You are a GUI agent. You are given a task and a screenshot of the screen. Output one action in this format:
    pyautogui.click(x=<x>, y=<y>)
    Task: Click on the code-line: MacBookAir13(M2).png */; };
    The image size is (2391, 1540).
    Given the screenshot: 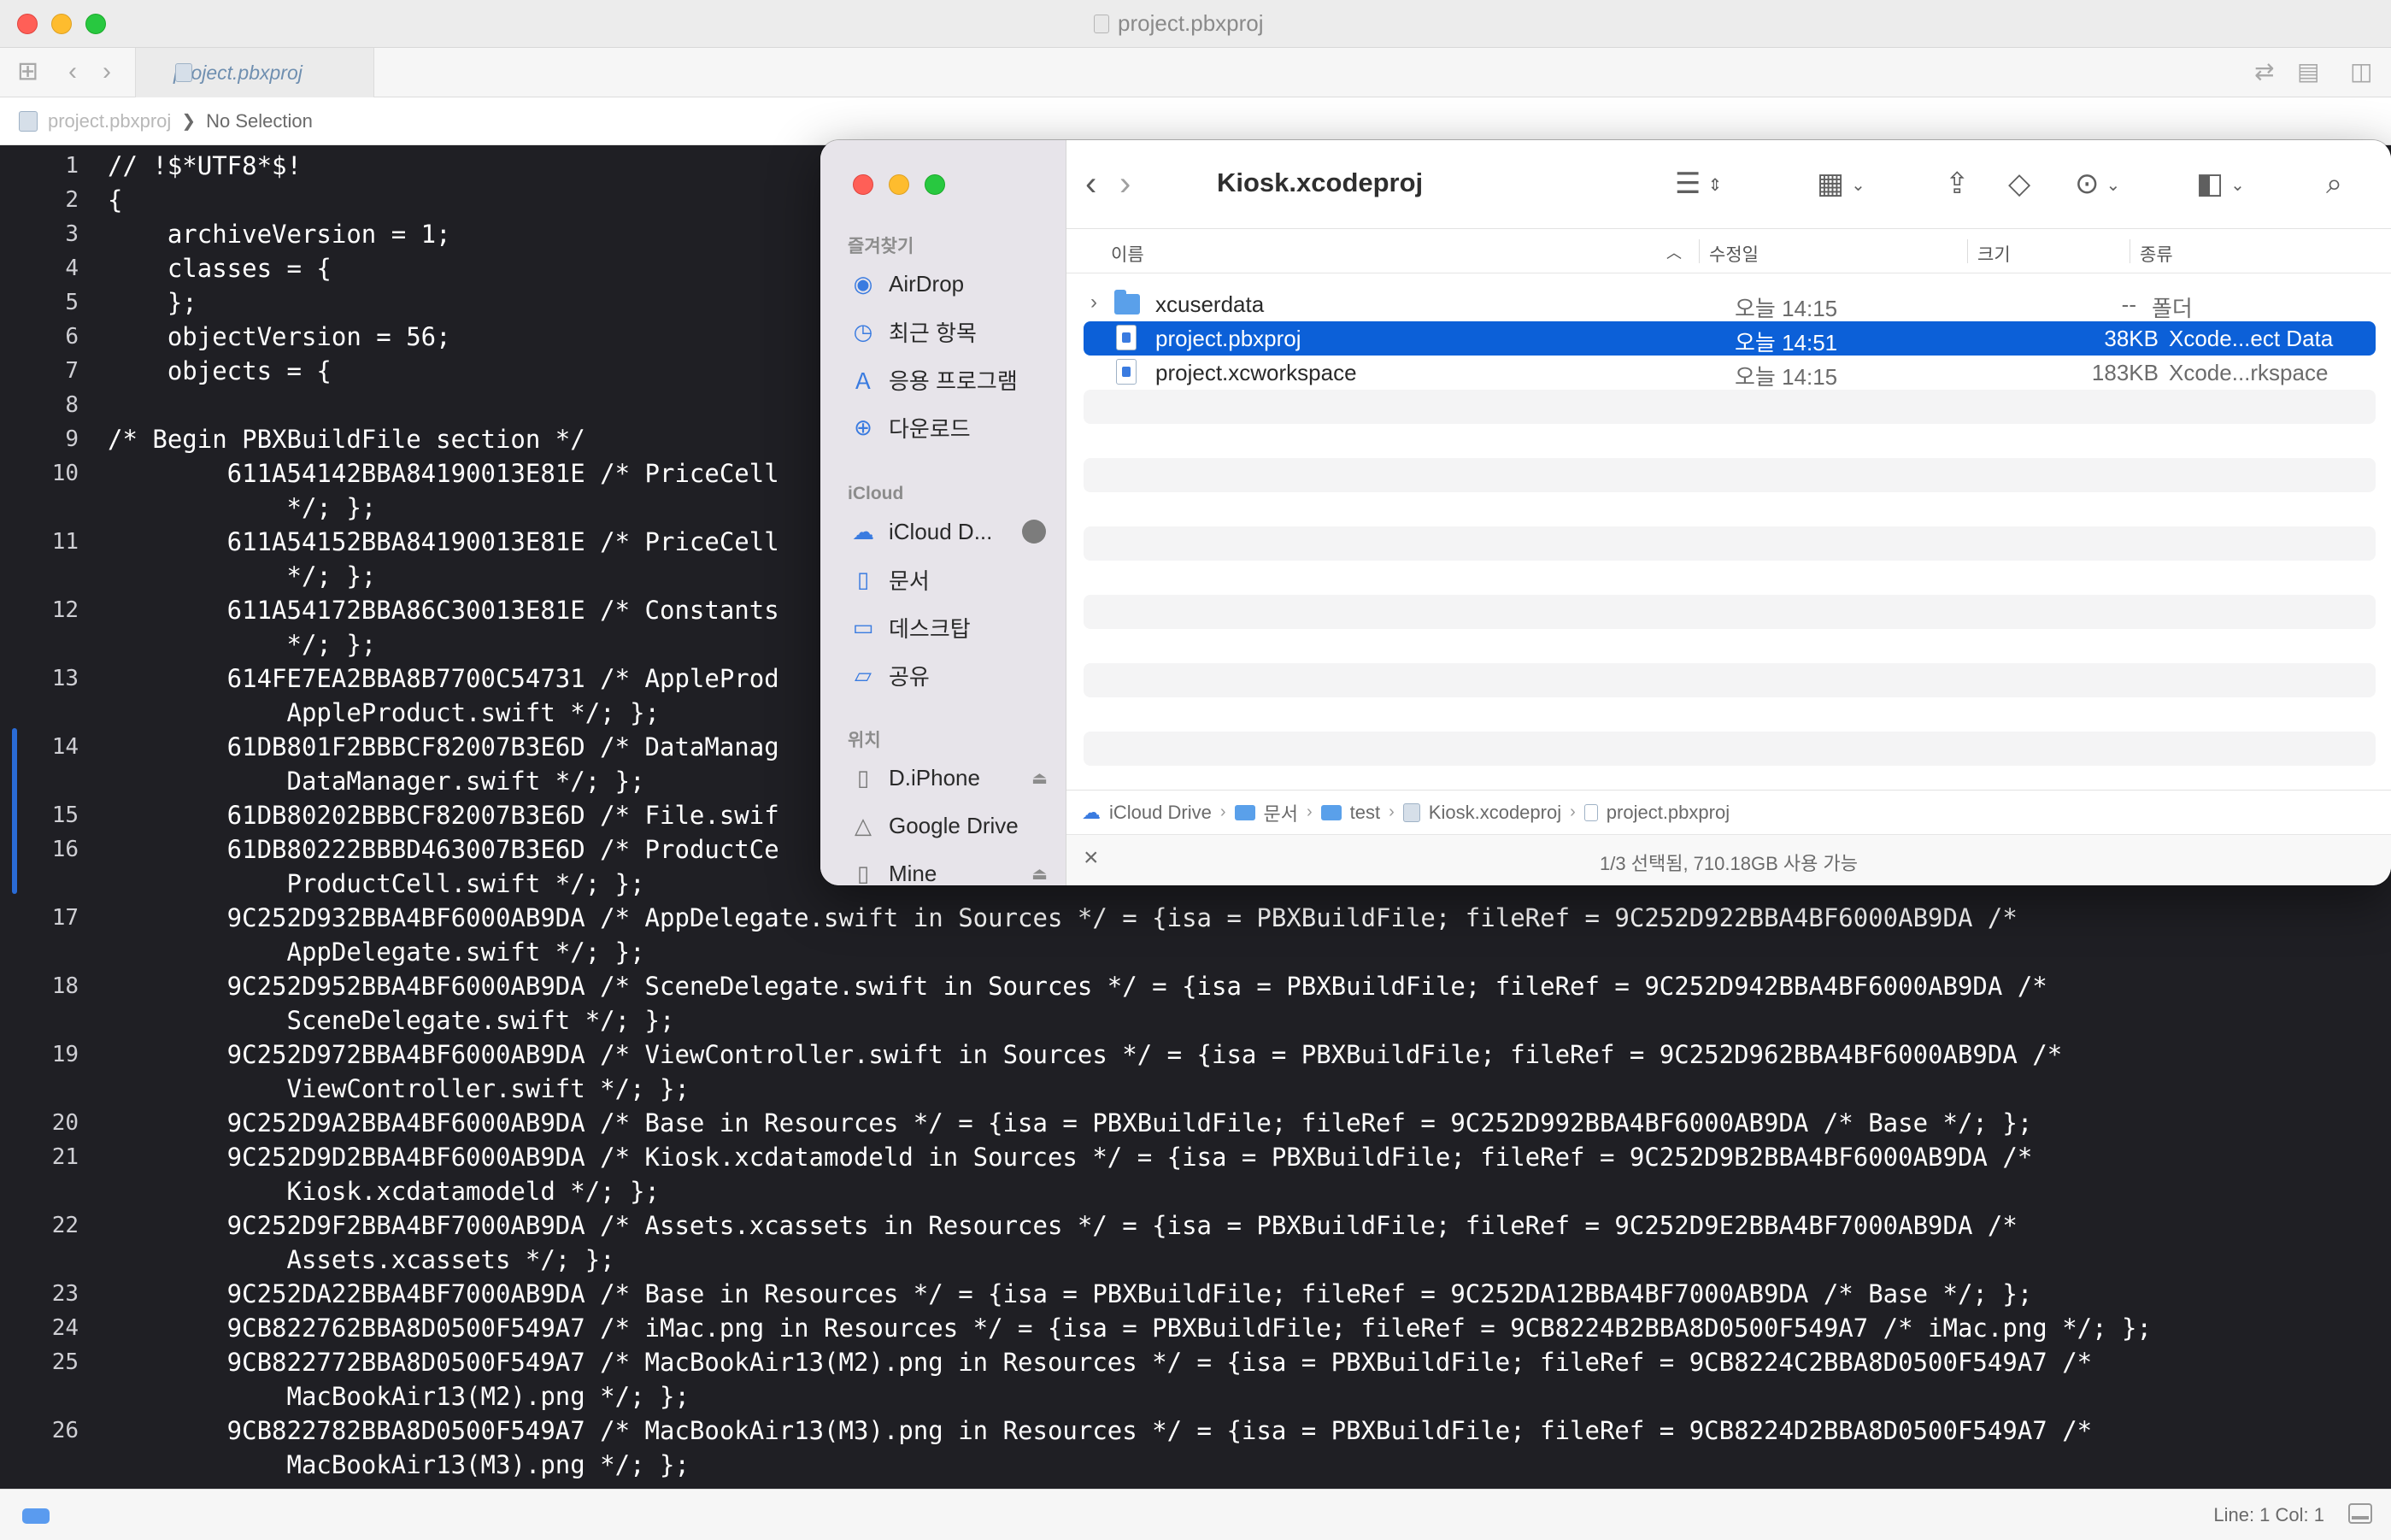 What is the action you would take?
    pyautogui.click(x=399, y=1396)
    